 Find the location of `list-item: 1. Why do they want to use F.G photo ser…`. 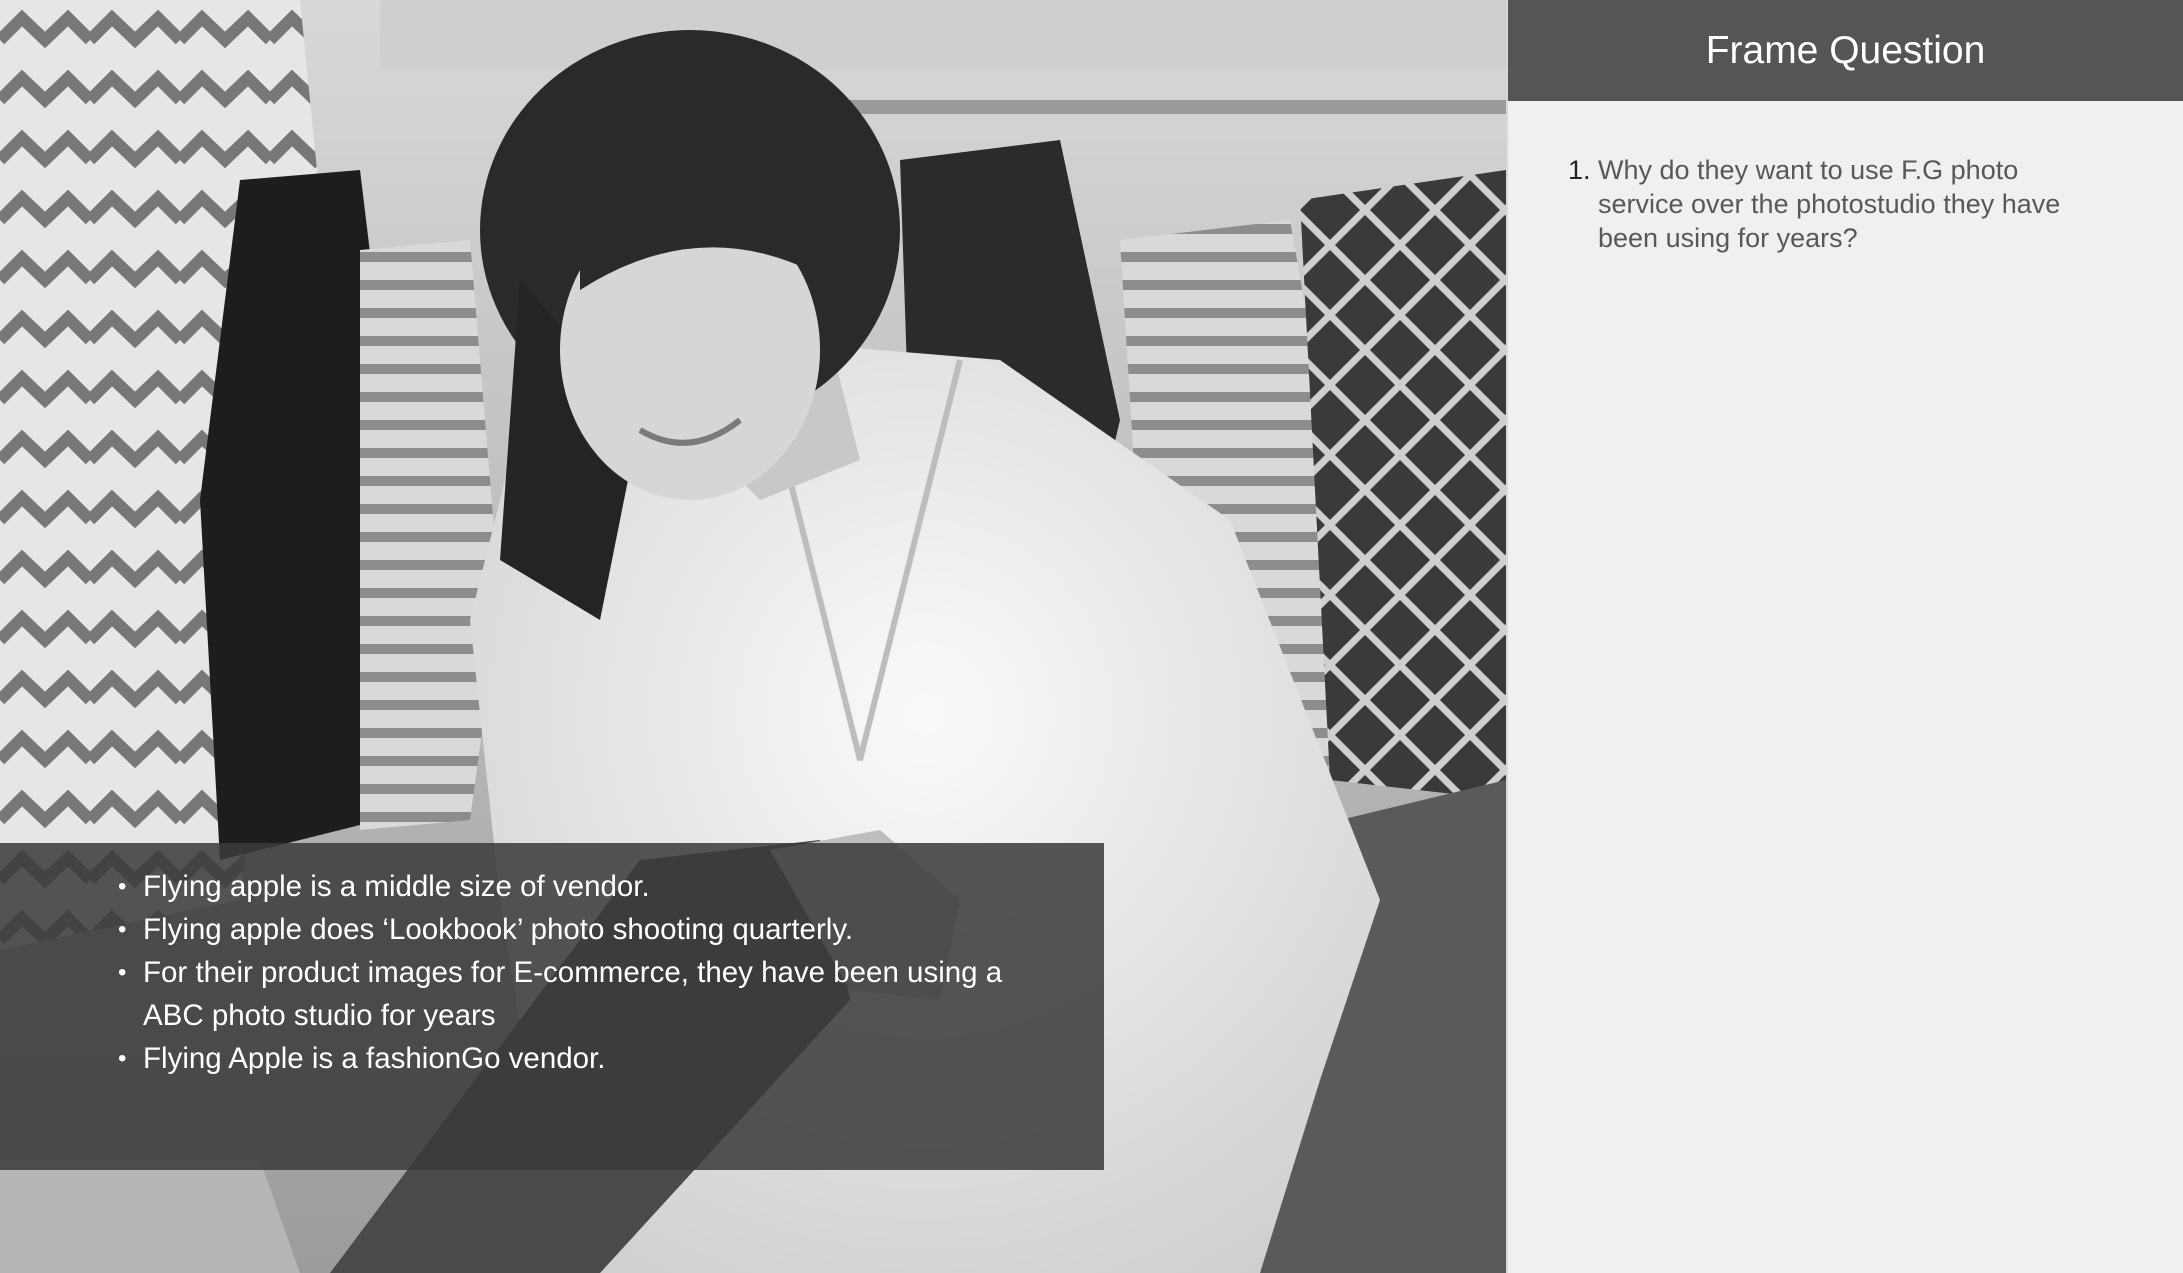

list-item: 1. Why do they want to use F.G photo ser… is located at coordinates (1838, 204).